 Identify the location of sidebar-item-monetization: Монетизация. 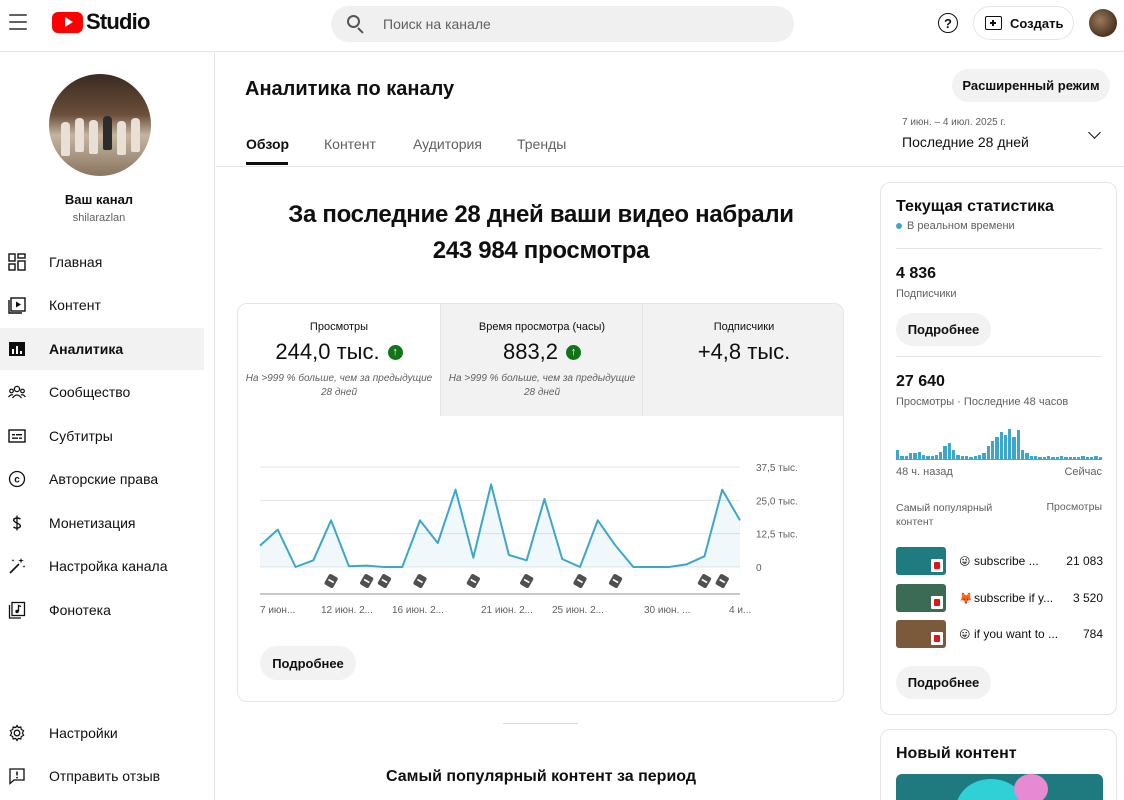
(102, 523).